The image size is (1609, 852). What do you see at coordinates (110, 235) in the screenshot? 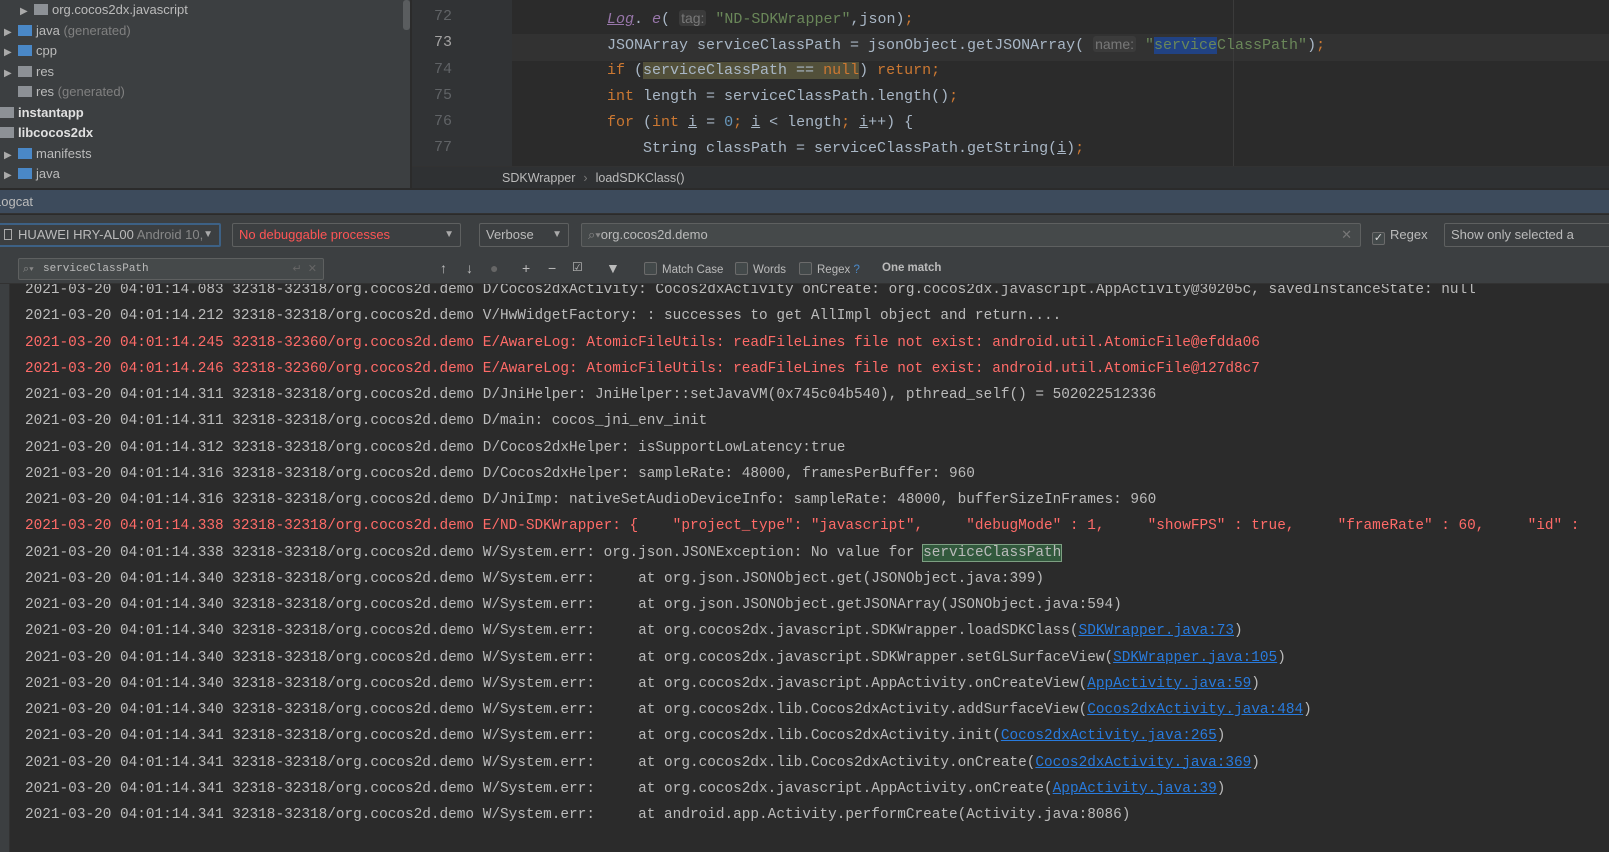
I see `device-dropdown: HUAWEI HRY-AL00 Android 10, ▼` at bounding box center [110, 235].